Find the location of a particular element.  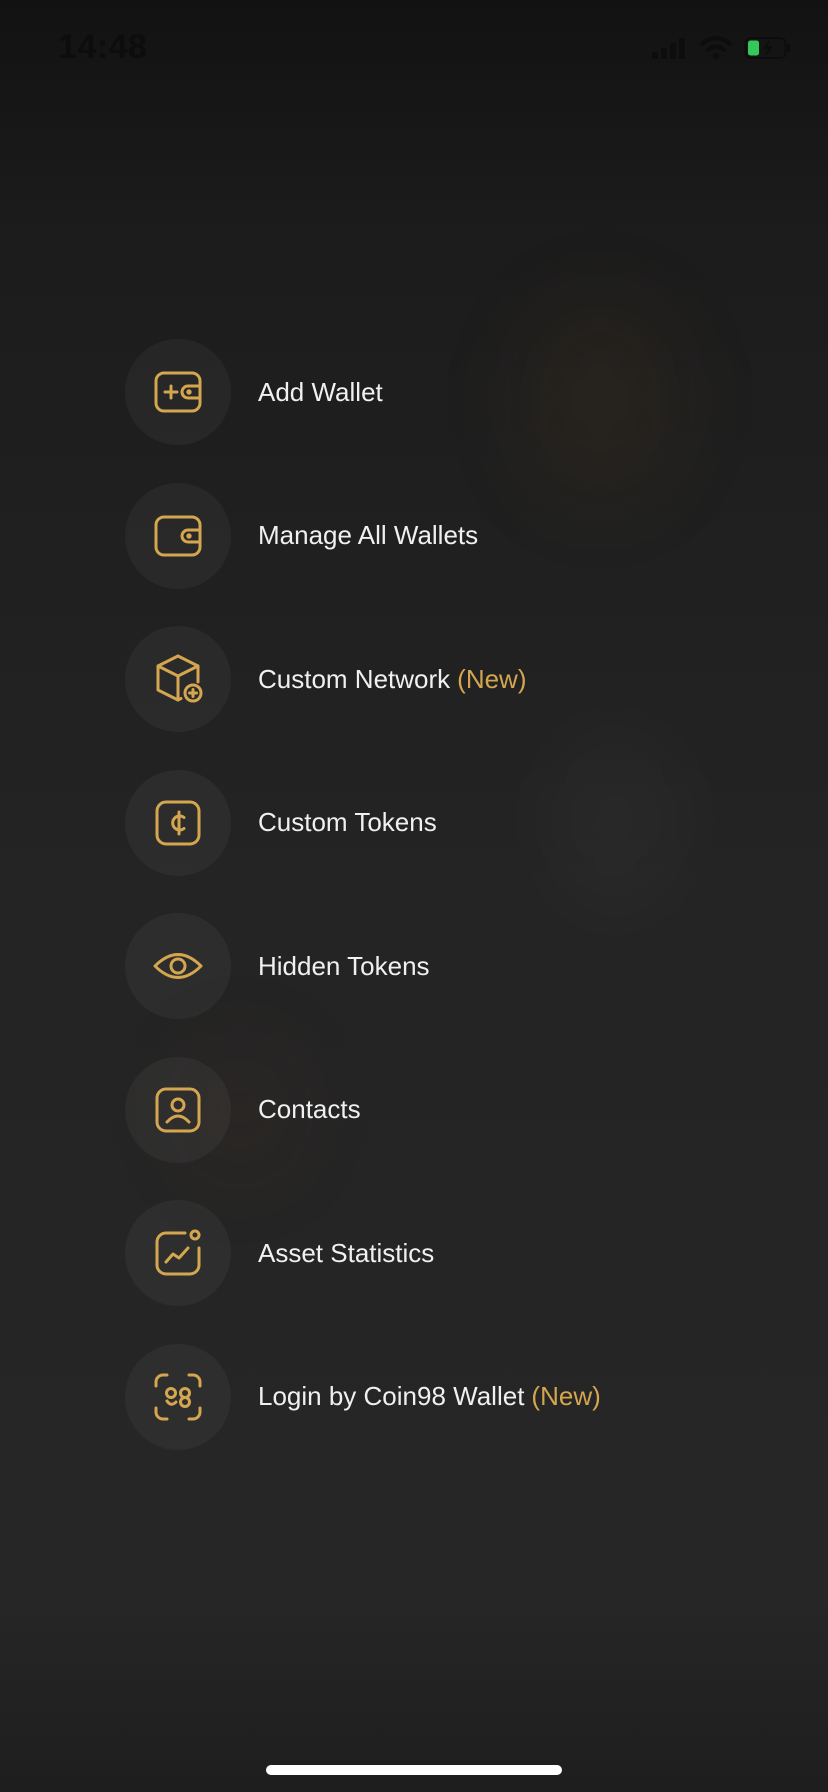

eye-icon is located at coordinates (178, 966).